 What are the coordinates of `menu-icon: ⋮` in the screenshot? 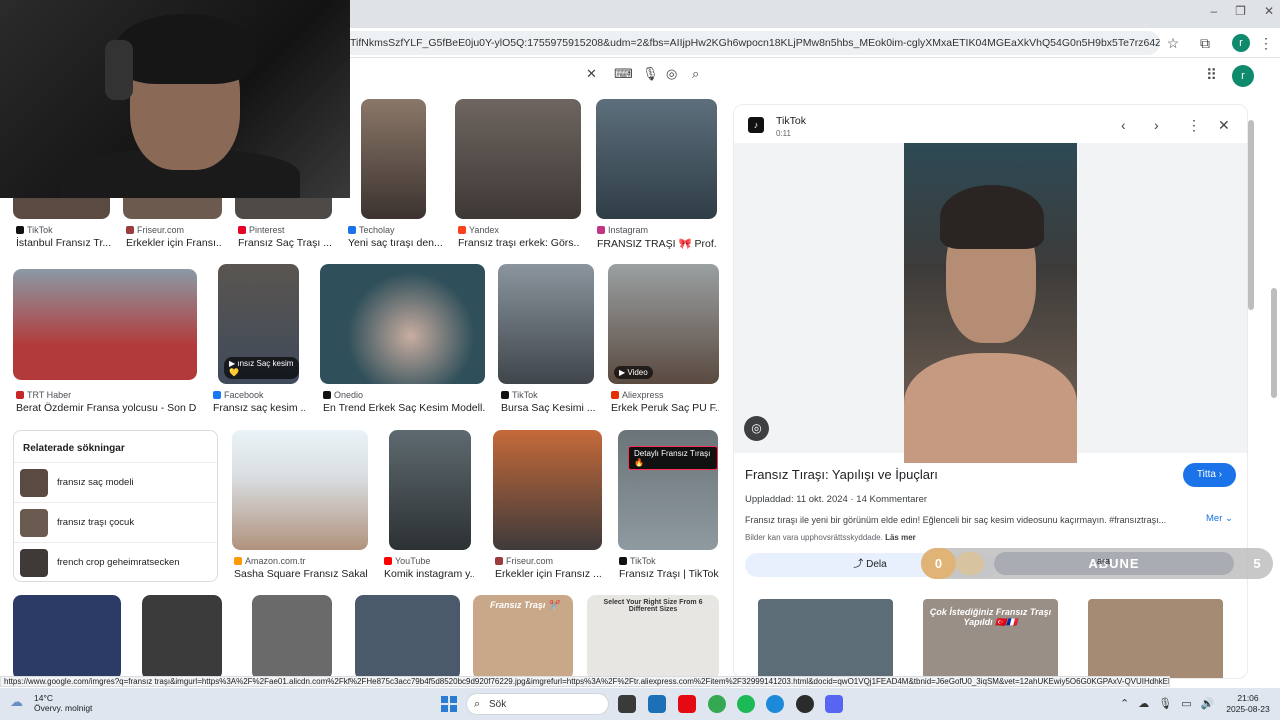 It's located at (1266, 43).